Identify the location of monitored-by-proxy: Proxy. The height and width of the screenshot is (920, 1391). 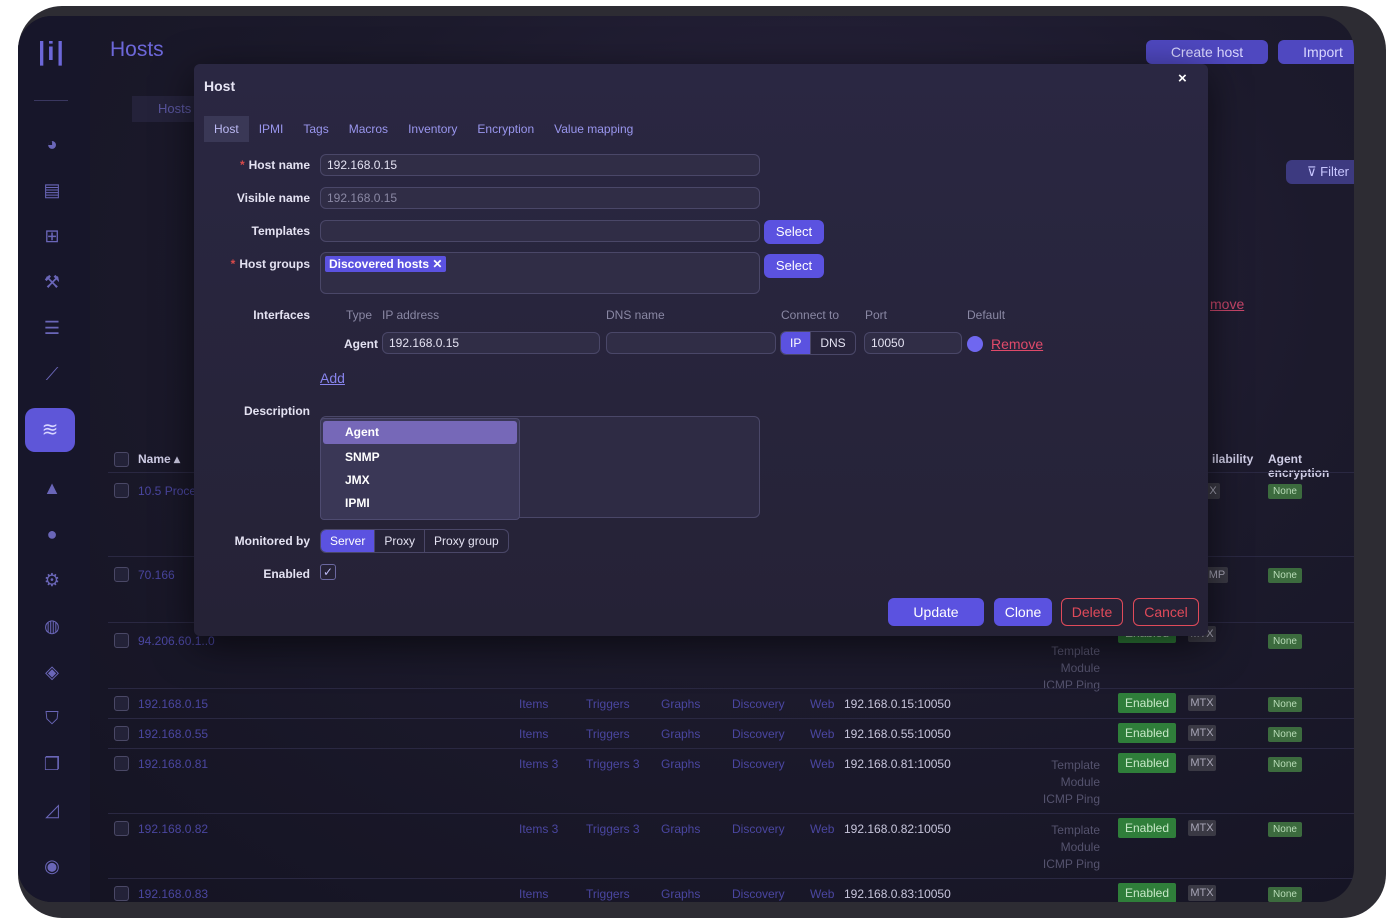
(400, 541).